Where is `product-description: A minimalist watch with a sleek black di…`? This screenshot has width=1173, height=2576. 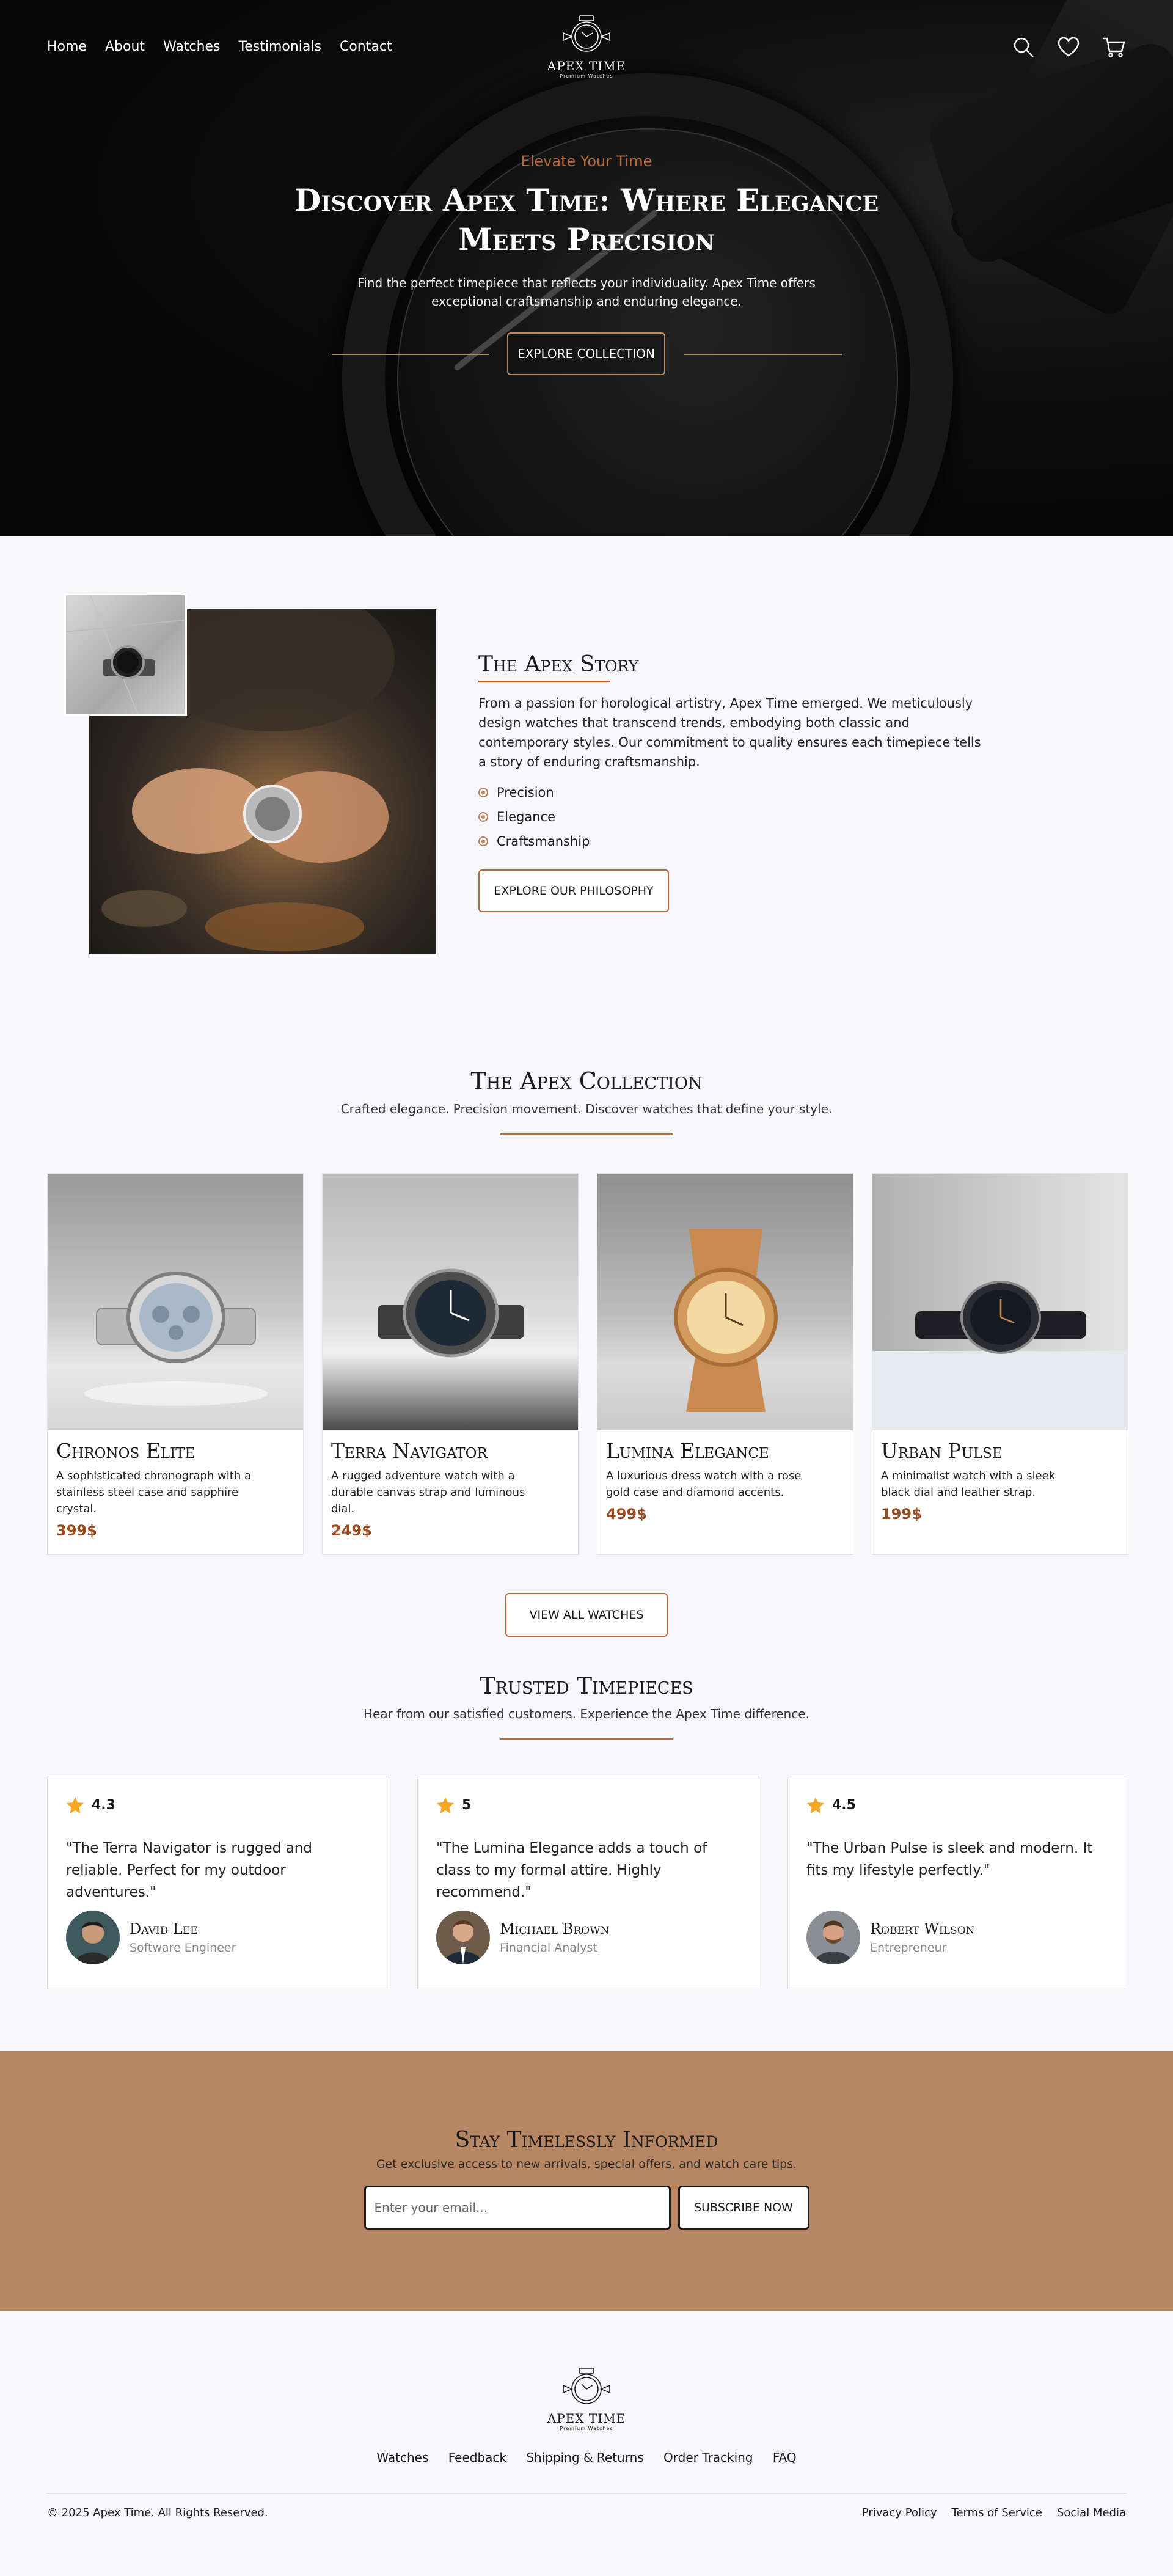
product-description: A minimalist watch with a sleek black di… is located at coordinates (968, 1484).